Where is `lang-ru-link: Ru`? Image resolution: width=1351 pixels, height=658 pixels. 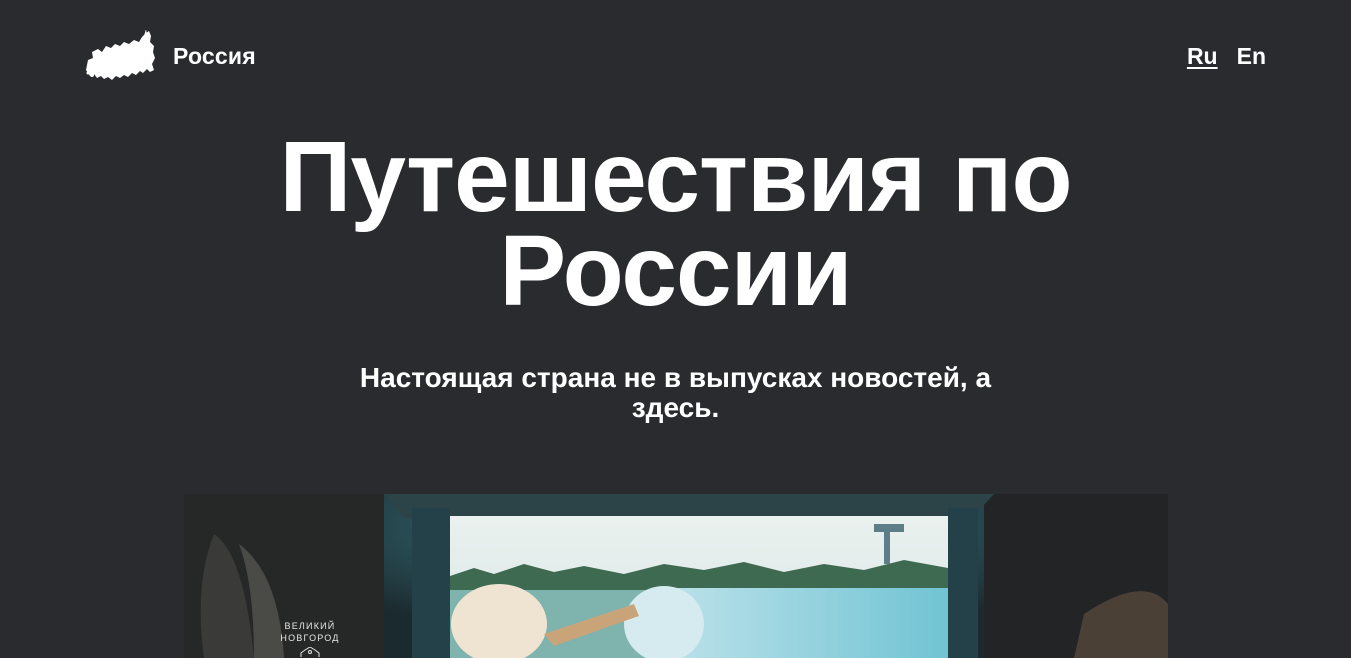 lang-ru-link: Ru is located at coordinates (1202, 56).